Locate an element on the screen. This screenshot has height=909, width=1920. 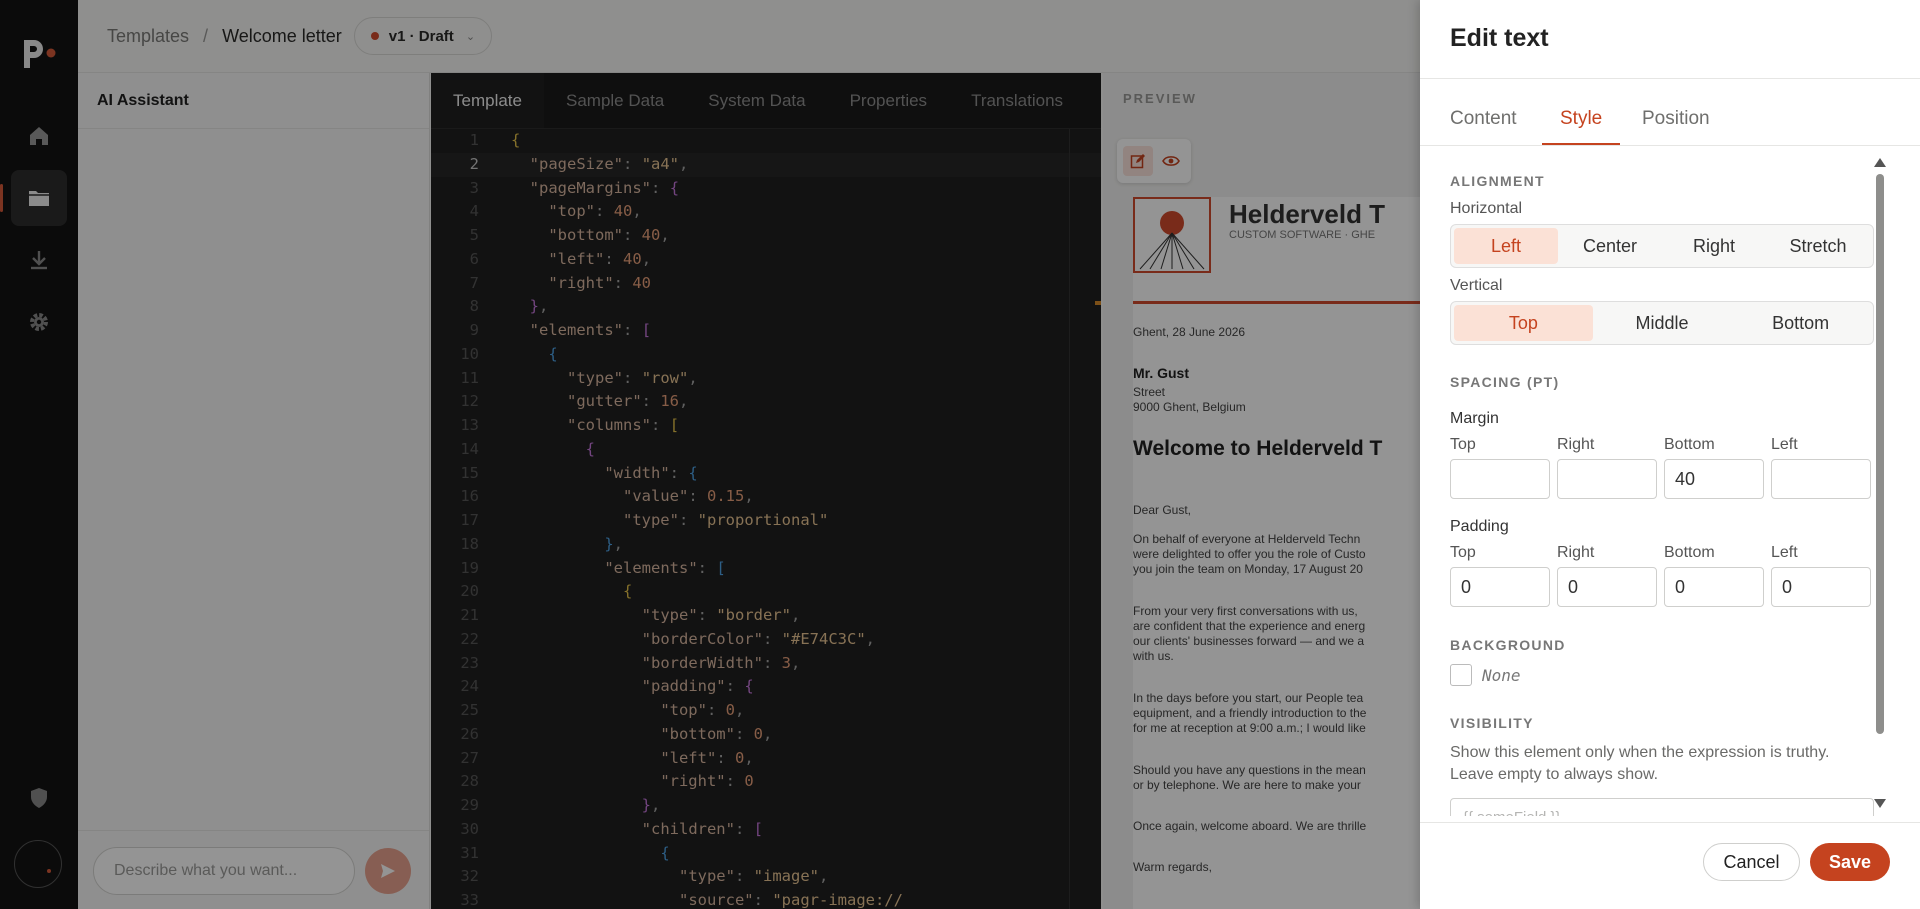
save-button: Save is located at coordinates (1850, 862).